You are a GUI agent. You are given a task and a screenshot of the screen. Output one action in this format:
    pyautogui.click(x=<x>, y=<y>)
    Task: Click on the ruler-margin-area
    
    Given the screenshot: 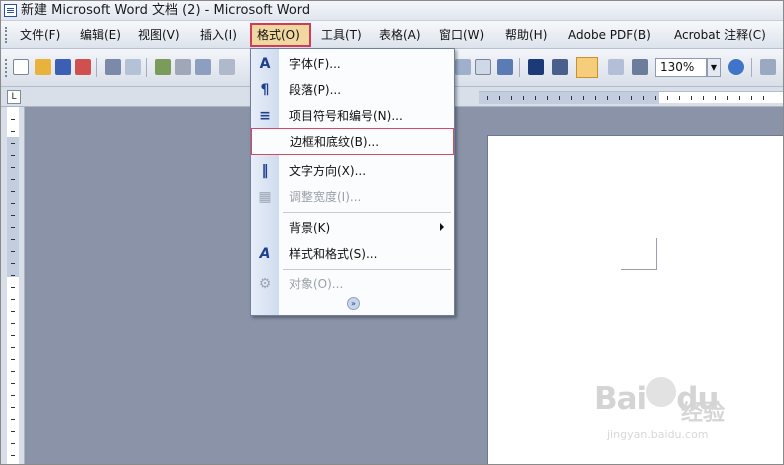 What is the action you would take?
    pyautogui.click(x=569, y=98)
    